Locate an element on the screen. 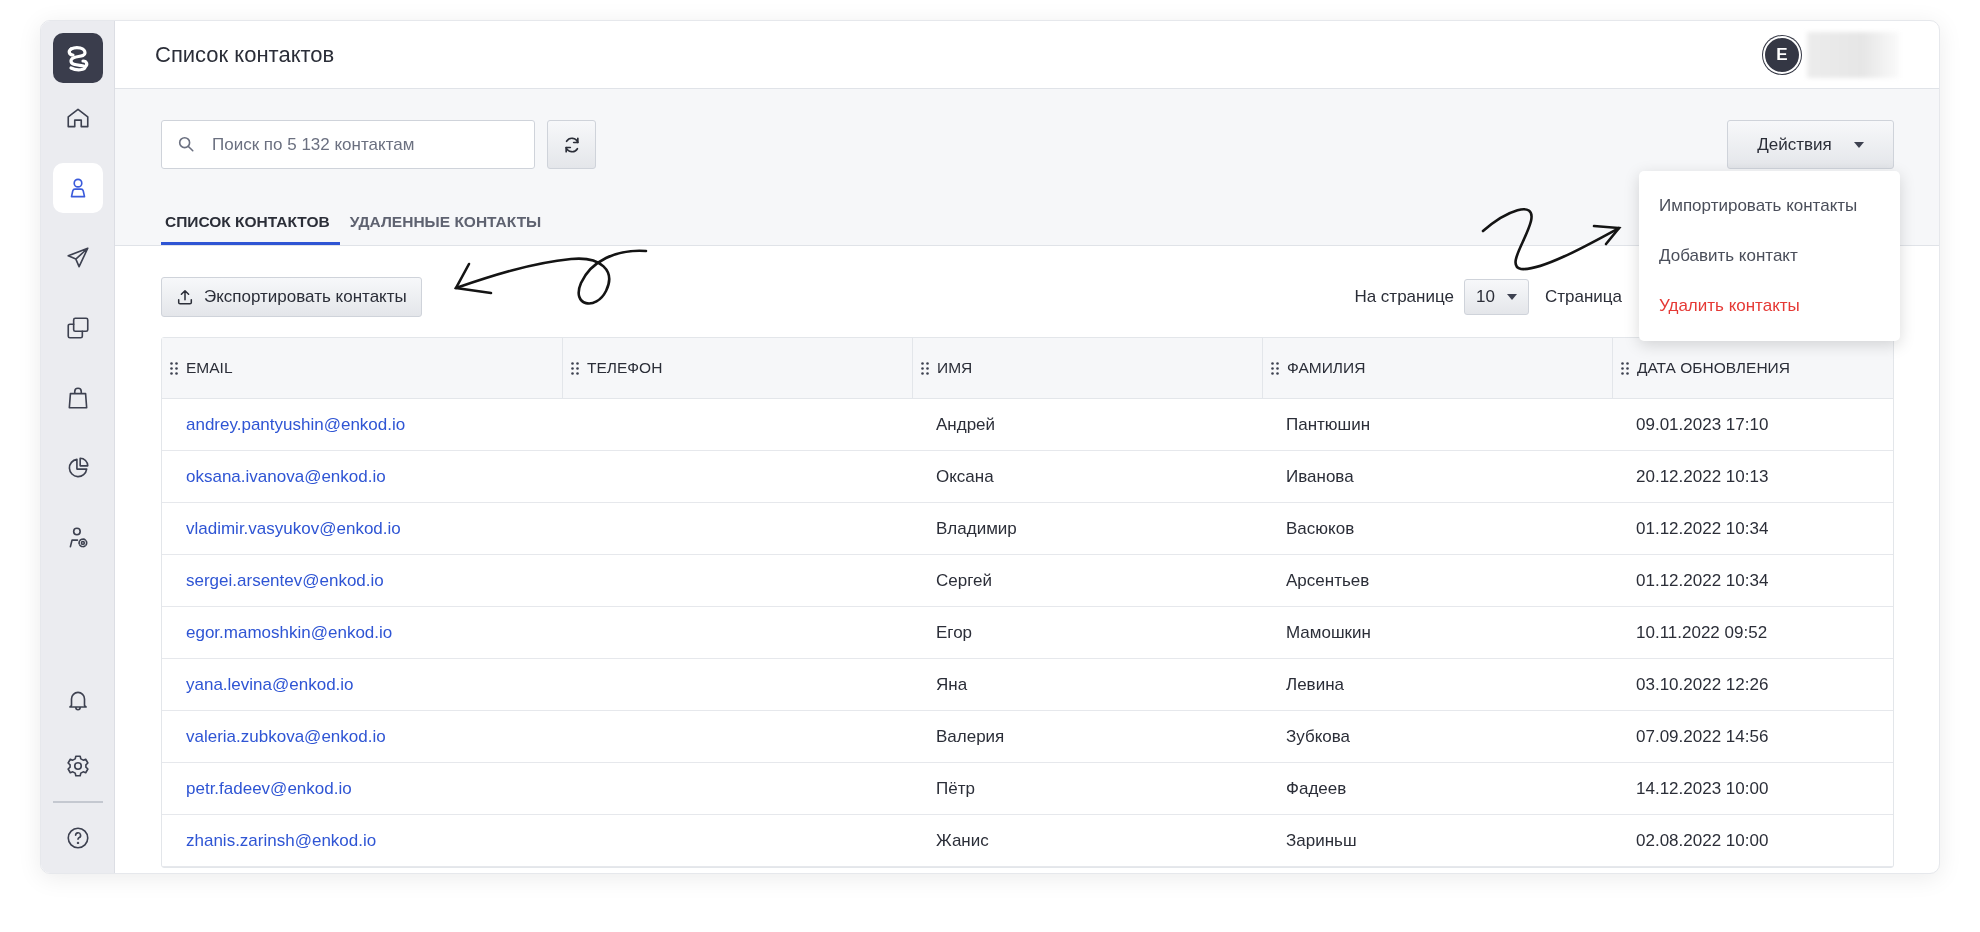 The height and width of the screenshot is (932, 1980). column-title: ИМЯ is located at coordinates (955, 368).